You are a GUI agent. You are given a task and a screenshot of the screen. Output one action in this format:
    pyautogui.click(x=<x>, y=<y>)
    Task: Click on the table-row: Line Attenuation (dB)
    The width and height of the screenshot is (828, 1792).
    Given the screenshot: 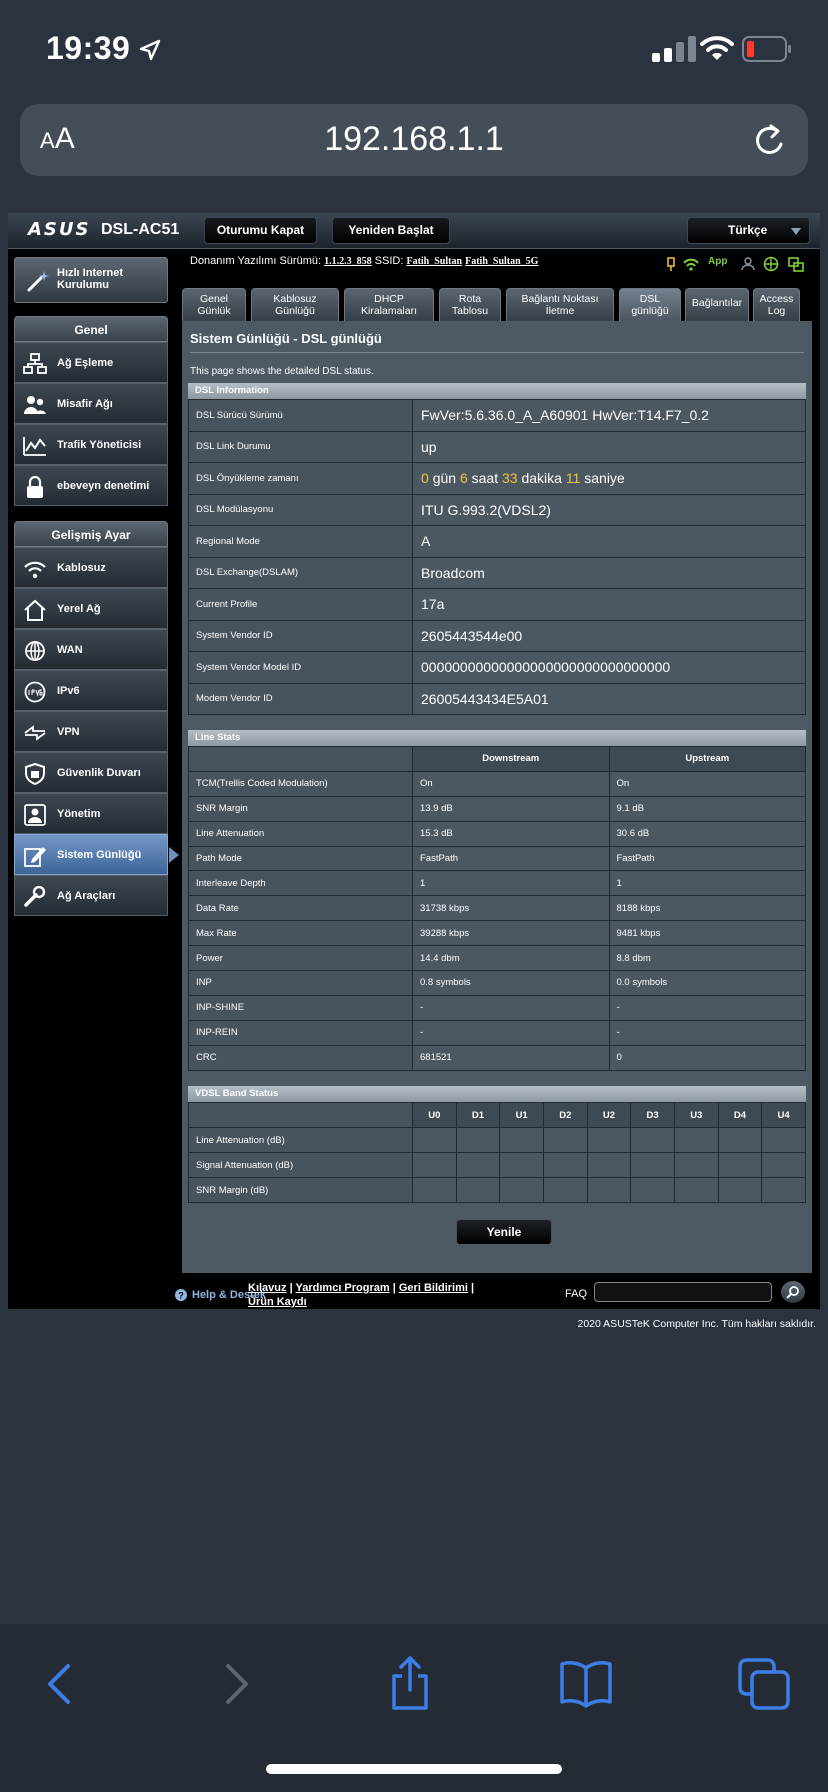 What is the action you would take?
    pyautogui.click(x=497, y=1140)
    